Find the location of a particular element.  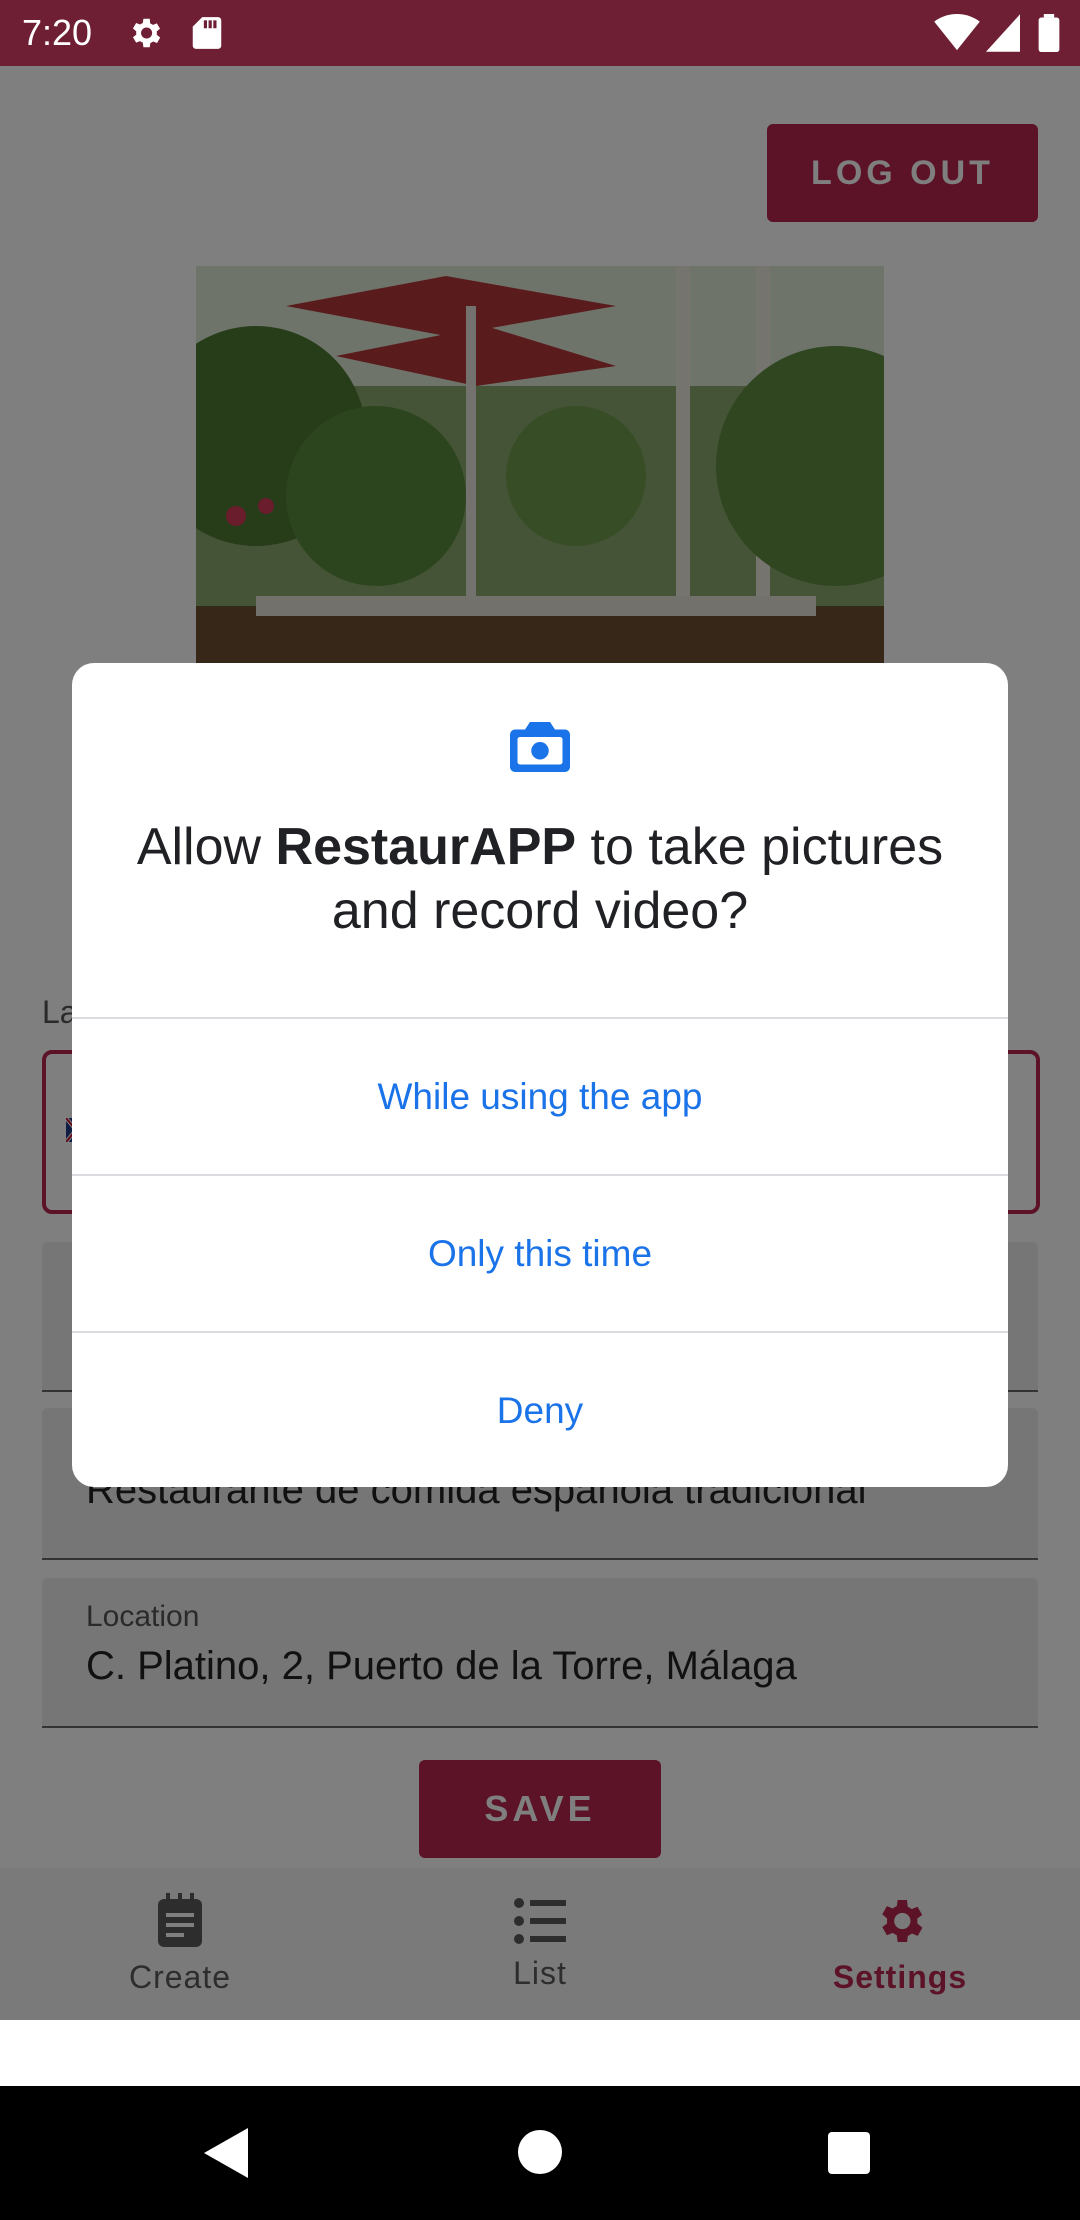

settings-icon is located at coordinates (146, 33).